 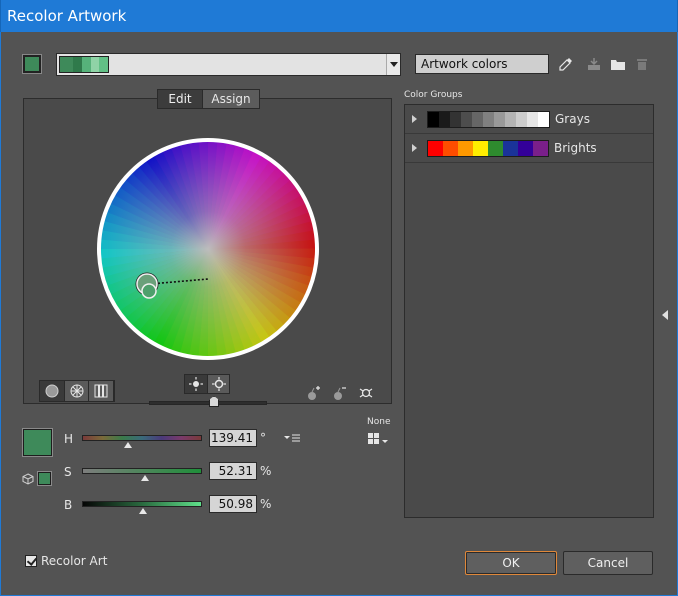 What do you see at coordinates (482, 64) in the screenshot?
I see `color-group-name-field: Artwork colors` at bounding box center [482, 64].